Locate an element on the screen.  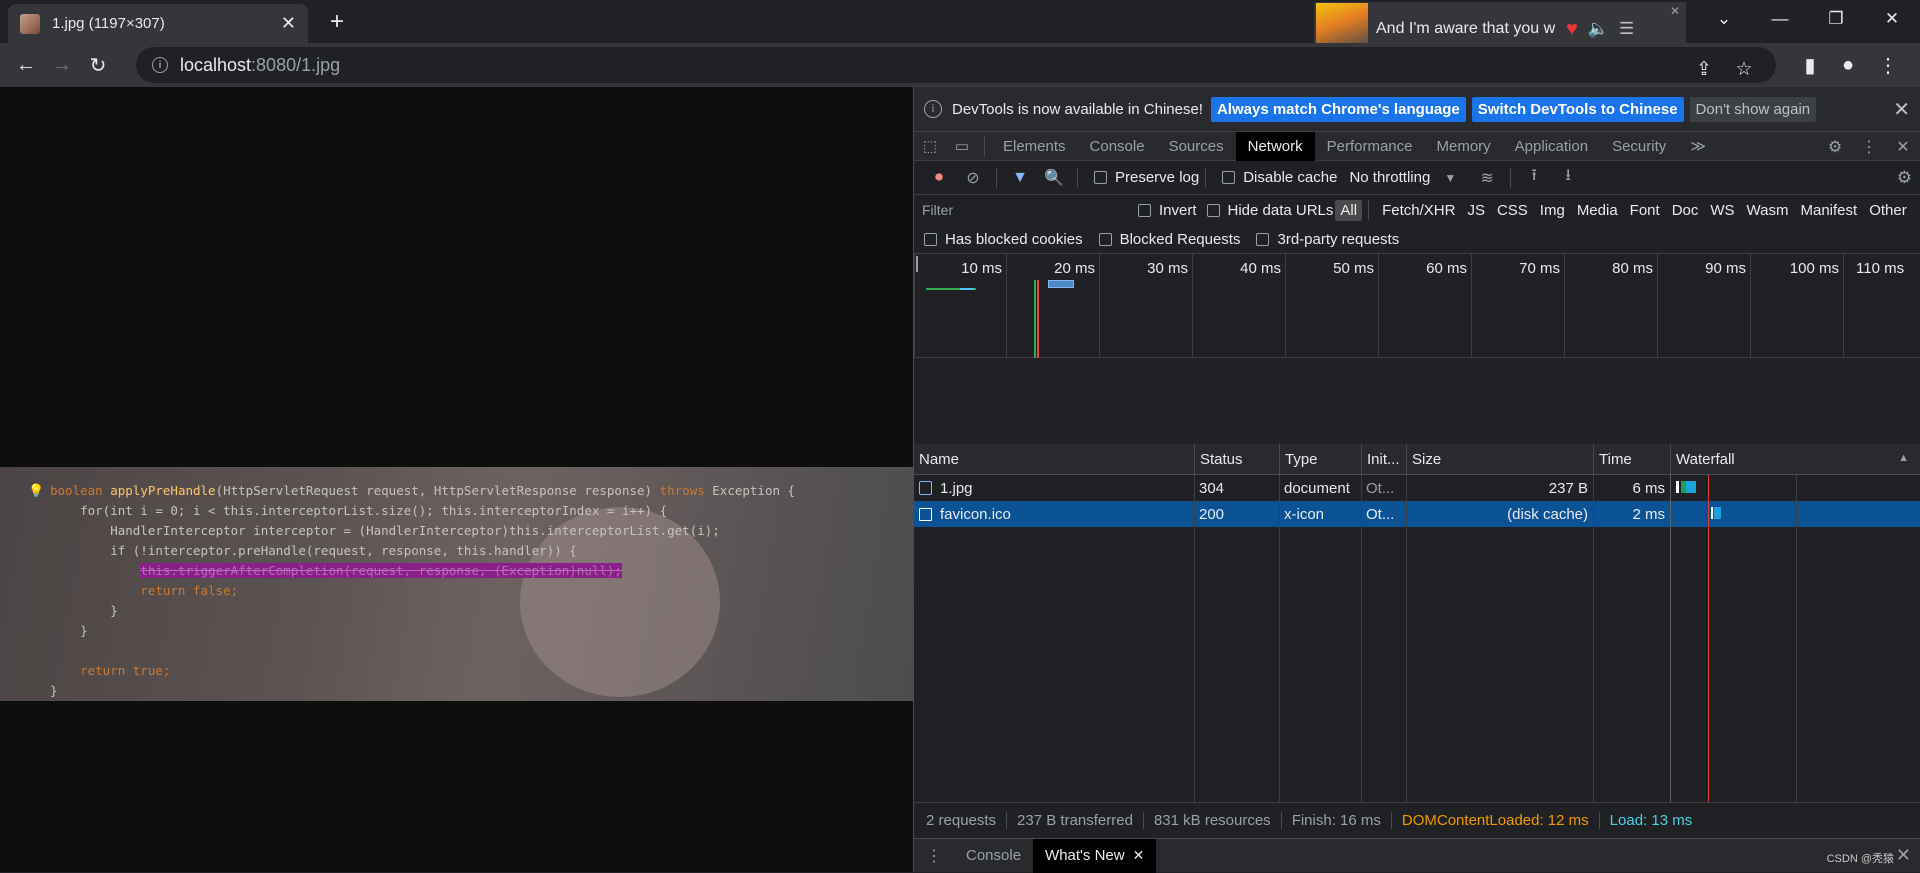
settings-gear-icon: ⚙ is located at coordinates (1835, 147).